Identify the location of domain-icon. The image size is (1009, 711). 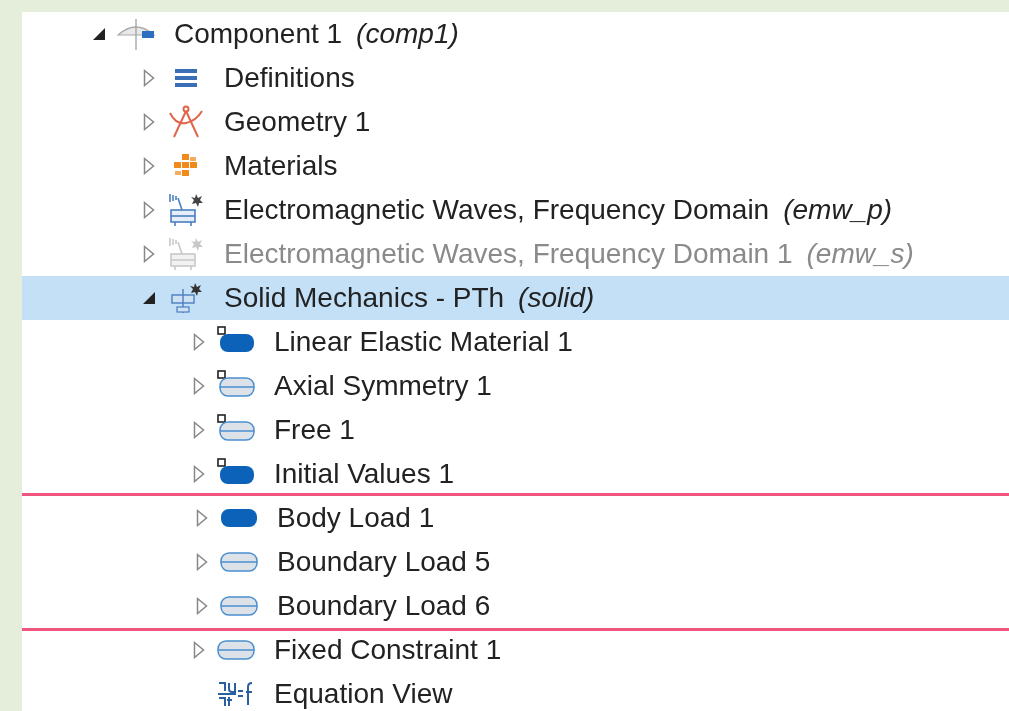
(239, 518).